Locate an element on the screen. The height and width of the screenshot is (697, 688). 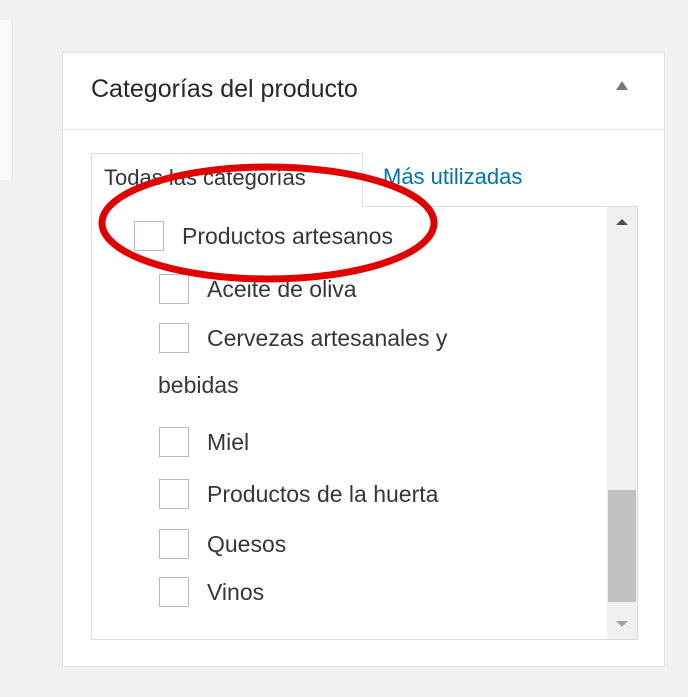
category-label-continuation: bebidas is located at coordinates (198, 385).